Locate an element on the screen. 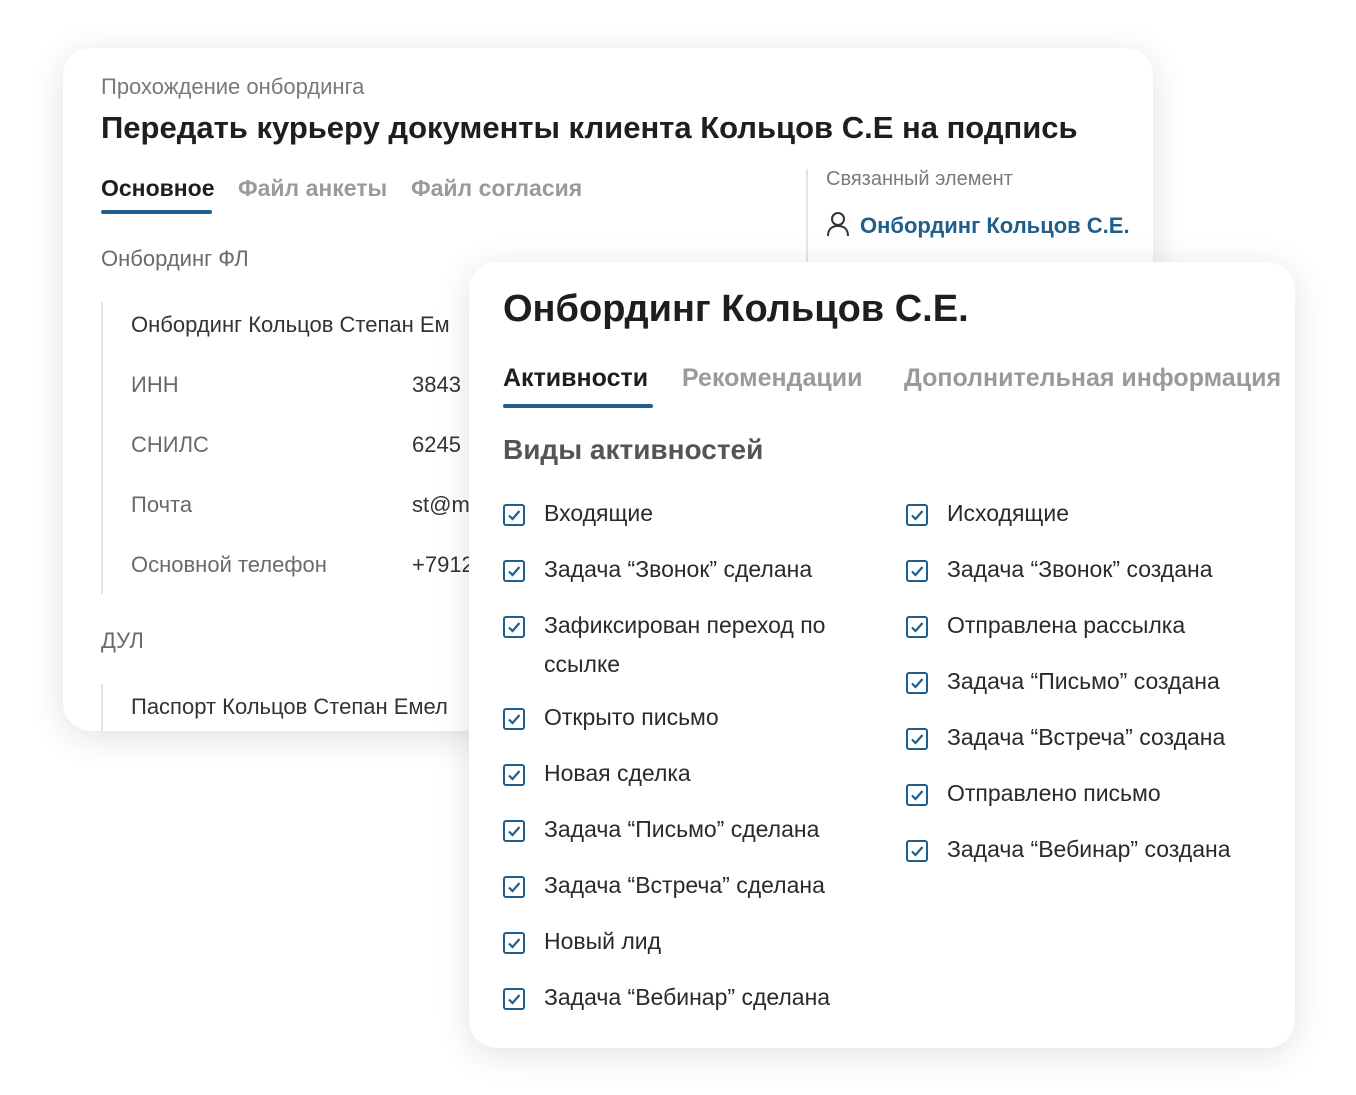  snils-value: 6245 is located at coordinates (436, 444).